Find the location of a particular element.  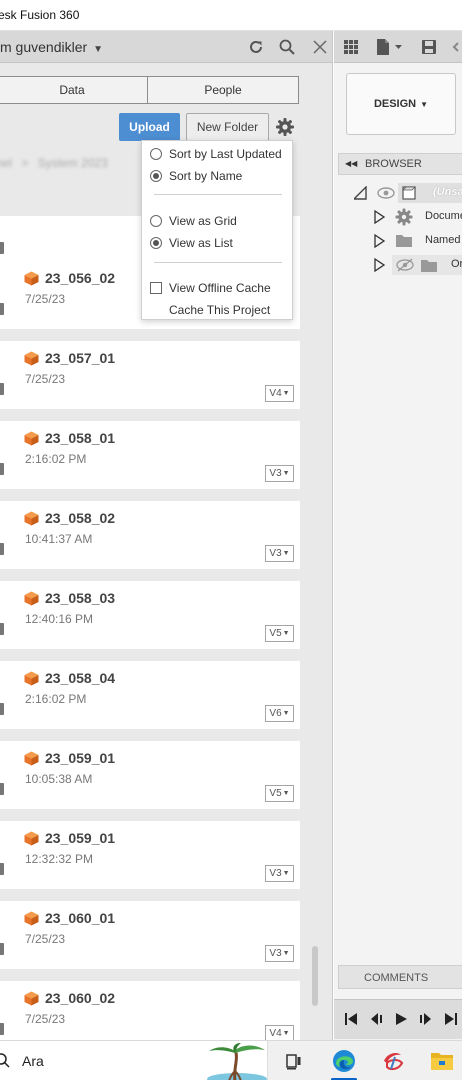

browser-item-label: Or is located at coordinates (456, 264).